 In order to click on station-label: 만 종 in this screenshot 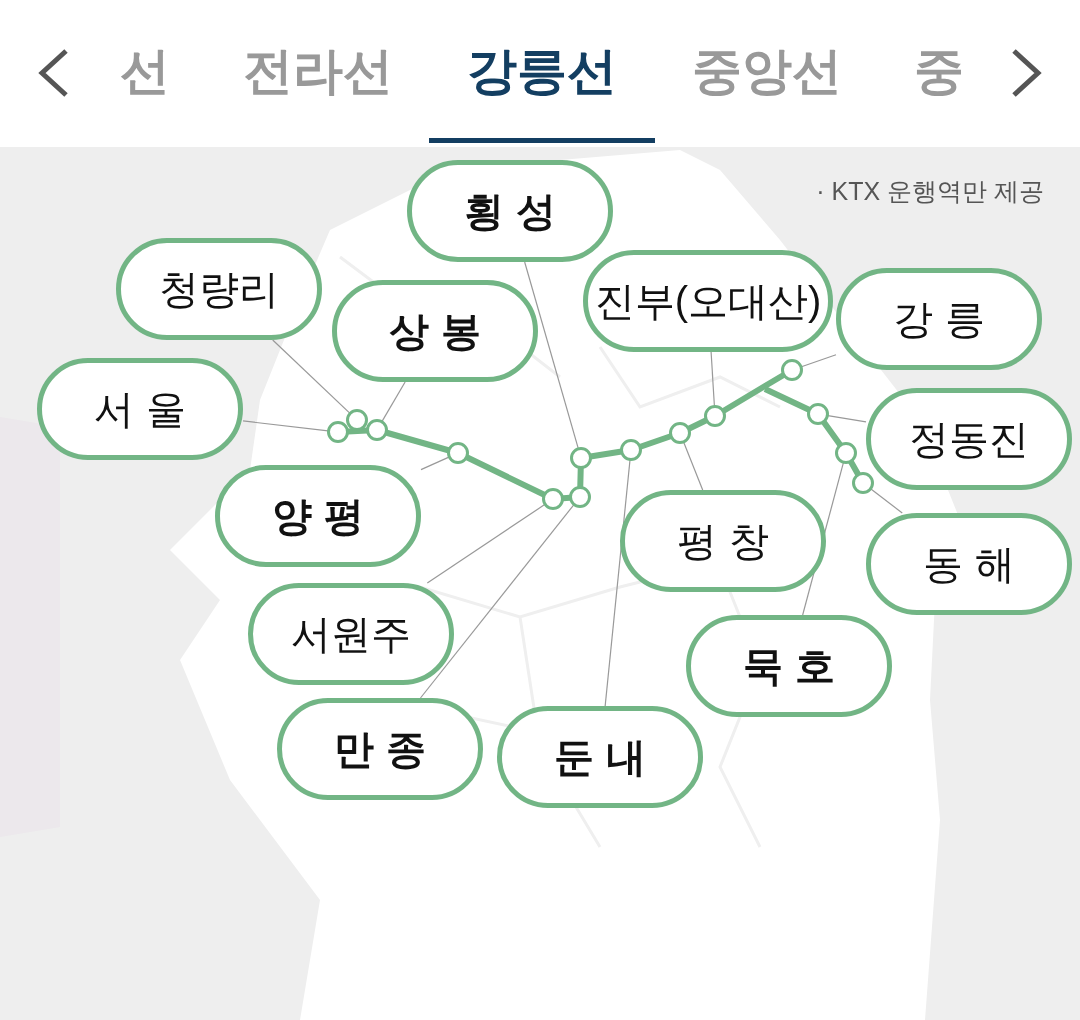, I will do `click(380, 749)`.